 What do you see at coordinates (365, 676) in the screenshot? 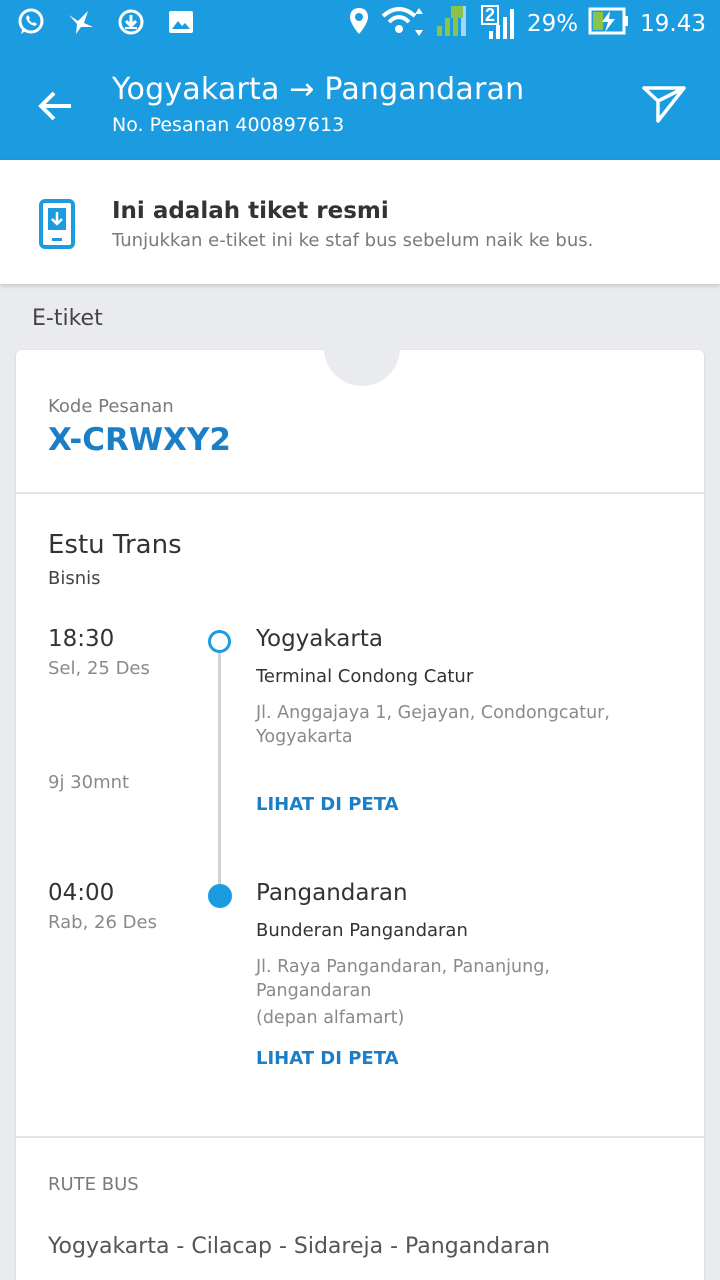
I see `departure-terminal: Terminal Condong Catur` at bounding box center [365, 676].